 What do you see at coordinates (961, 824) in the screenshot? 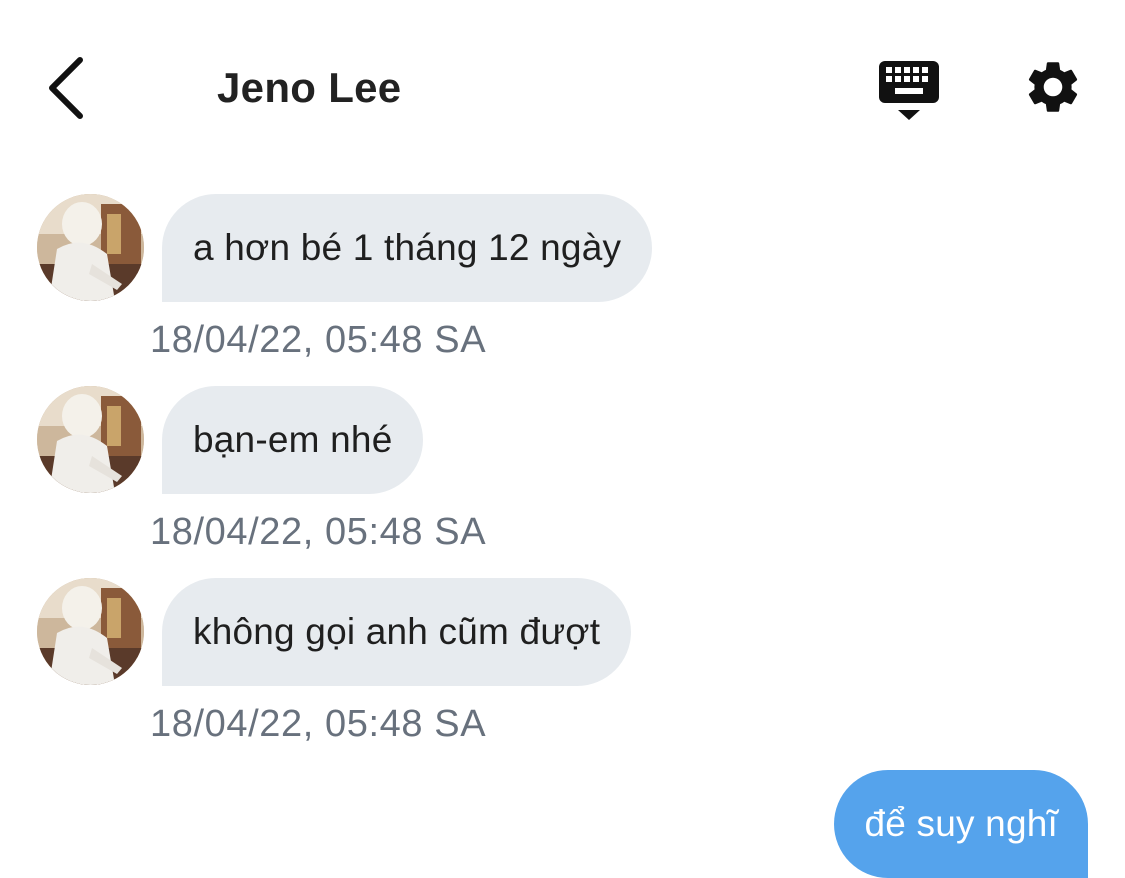
I see `message-bubble-outgoing: để suy nghĩ` at bounding box center [961, 824].